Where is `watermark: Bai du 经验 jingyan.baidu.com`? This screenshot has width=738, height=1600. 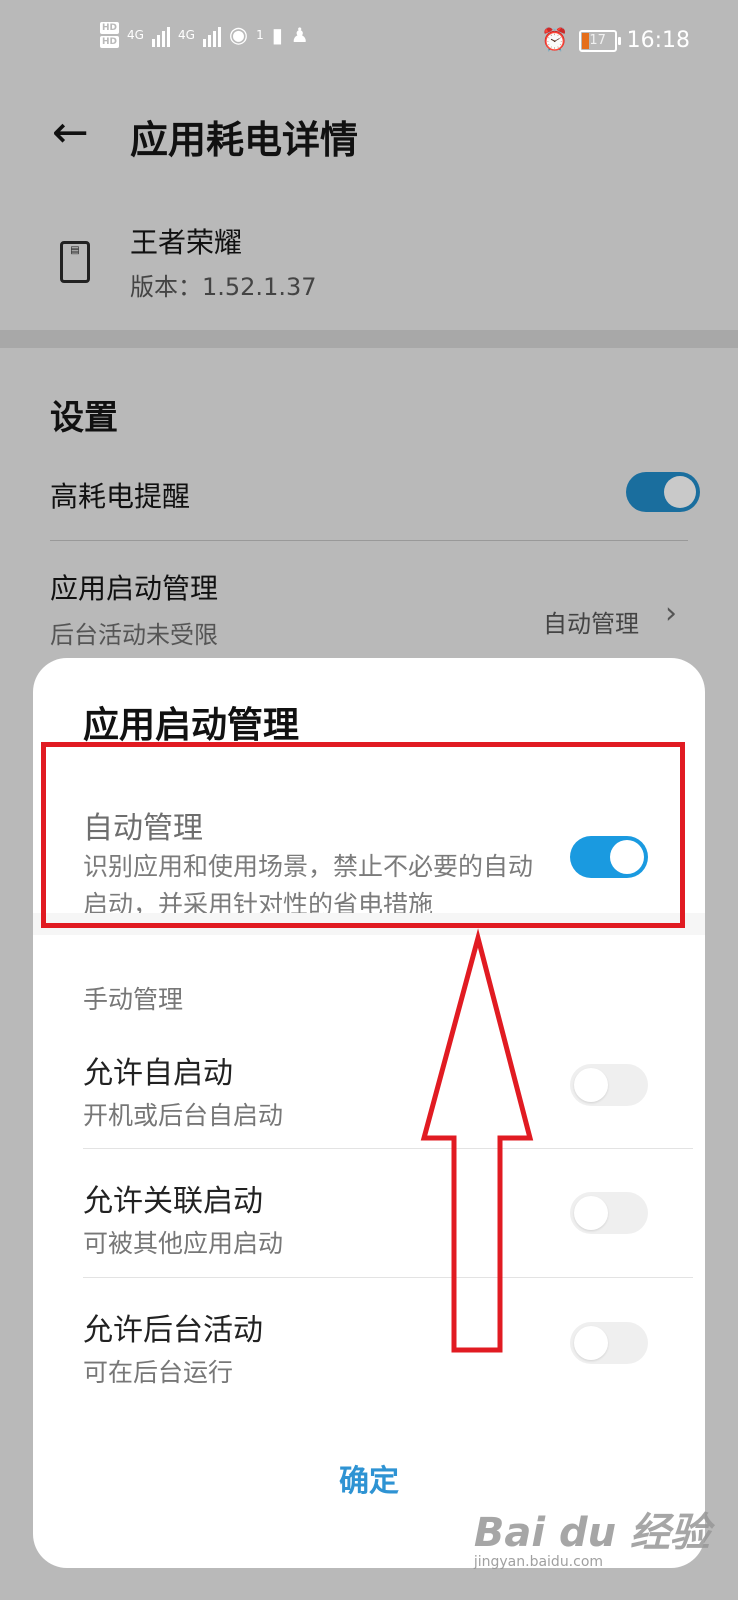
watermark: Bai du 经验 jingyan.baidu.com is located at coordinates (592, 1535).